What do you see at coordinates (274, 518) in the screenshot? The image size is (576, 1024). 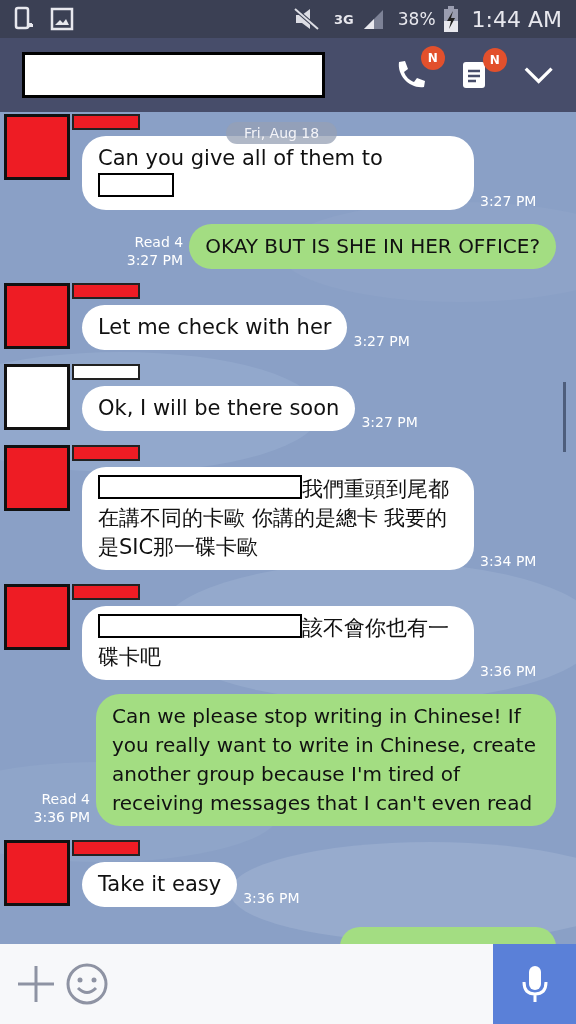 I see `message-text: 我們重頭到尾都在講不同的卡歐 你講的是總卡 我要的是SIC那一碟卡歐` at bounding box center [274, 518].